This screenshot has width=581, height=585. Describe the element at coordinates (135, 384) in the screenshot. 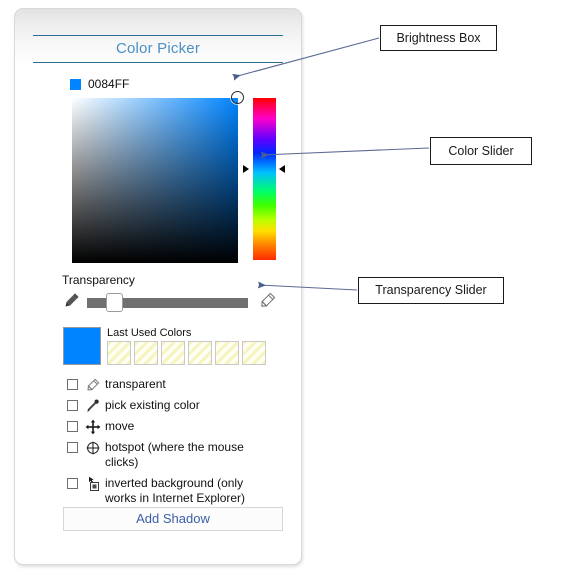

I see `option-label: transparent` at that location.